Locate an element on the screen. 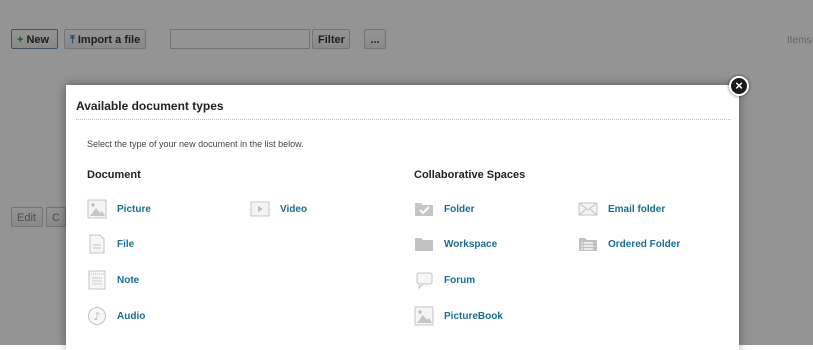 The width and height of the screenshot is (813, 350). ordered-folder-icon is located at coordinates (588, 244).